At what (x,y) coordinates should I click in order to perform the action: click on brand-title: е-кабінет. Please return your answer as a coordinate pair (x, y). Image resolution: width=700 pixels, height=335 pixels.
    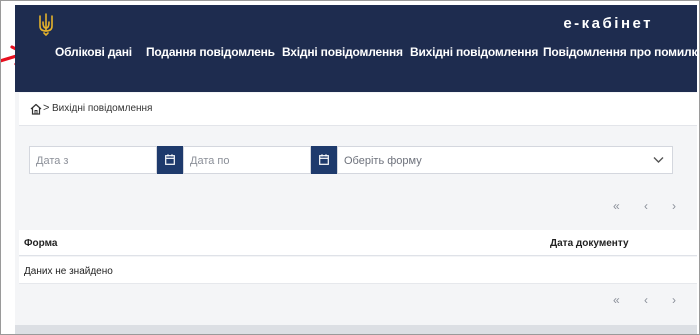
    Looking at the image, I should click on (608, 23).